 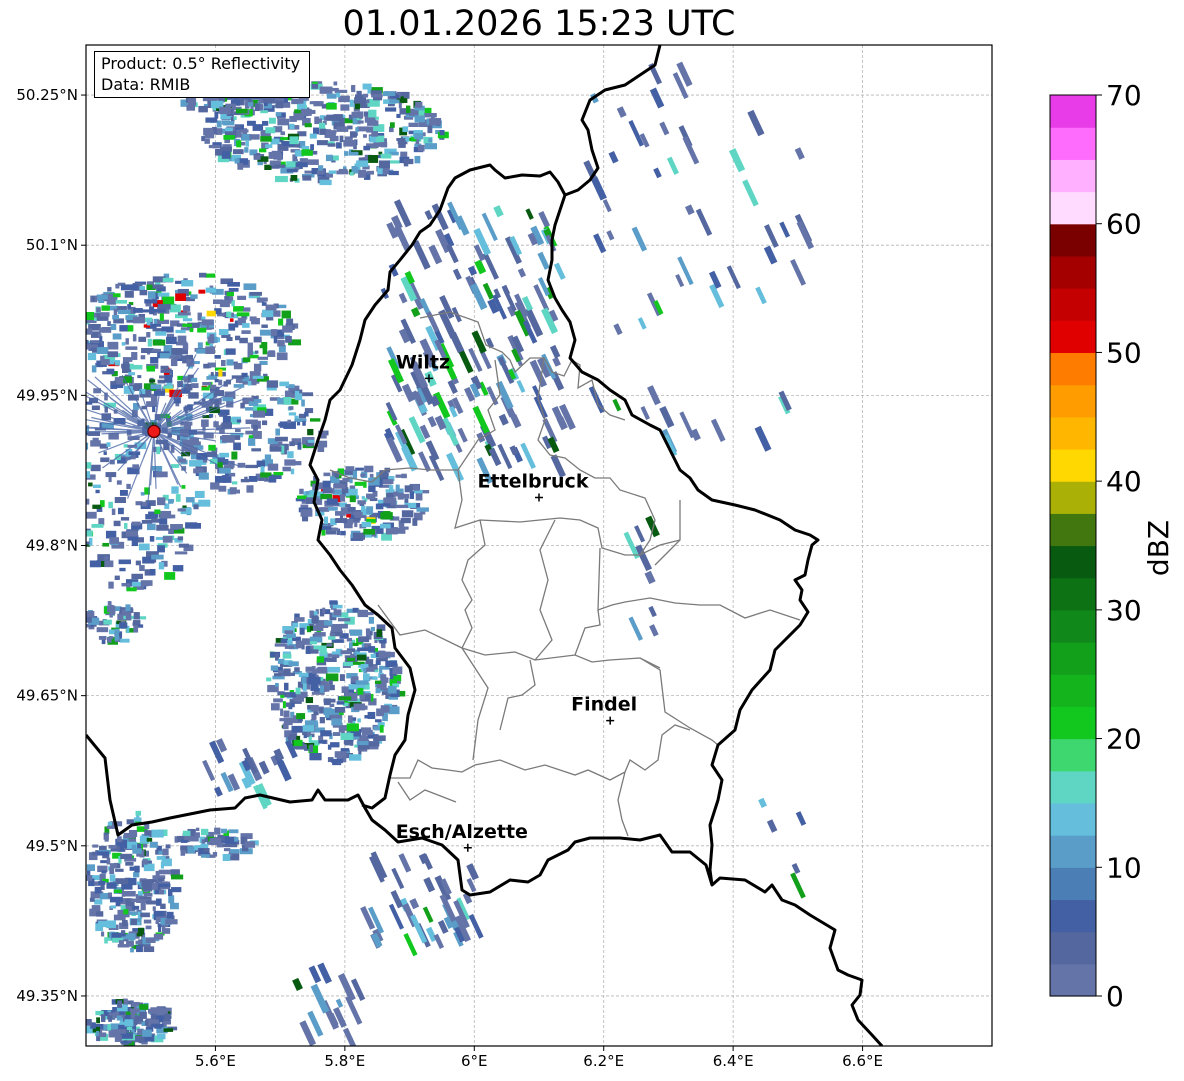 I want to click on info-box: Product: 0.5° Reflectivity Data: RMIB, so click(x=202, y=74).